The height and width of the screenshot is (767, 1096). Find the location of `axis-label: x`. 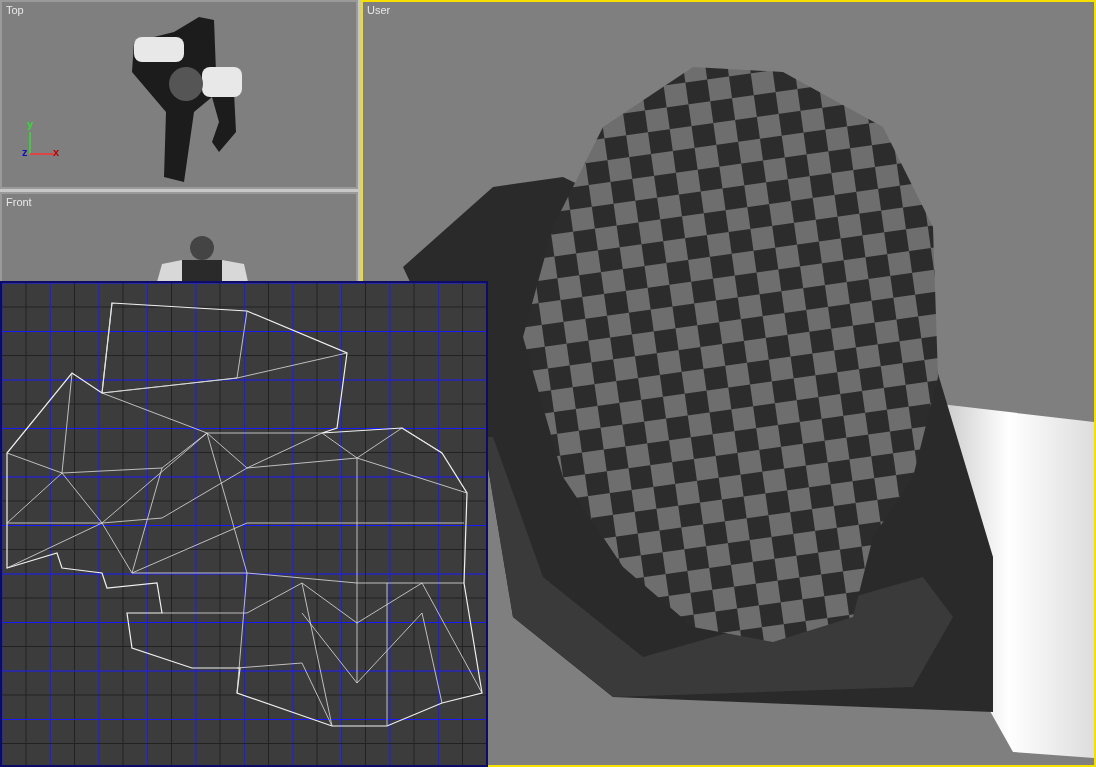

axis-label: x is located at coordinates (56, 152).